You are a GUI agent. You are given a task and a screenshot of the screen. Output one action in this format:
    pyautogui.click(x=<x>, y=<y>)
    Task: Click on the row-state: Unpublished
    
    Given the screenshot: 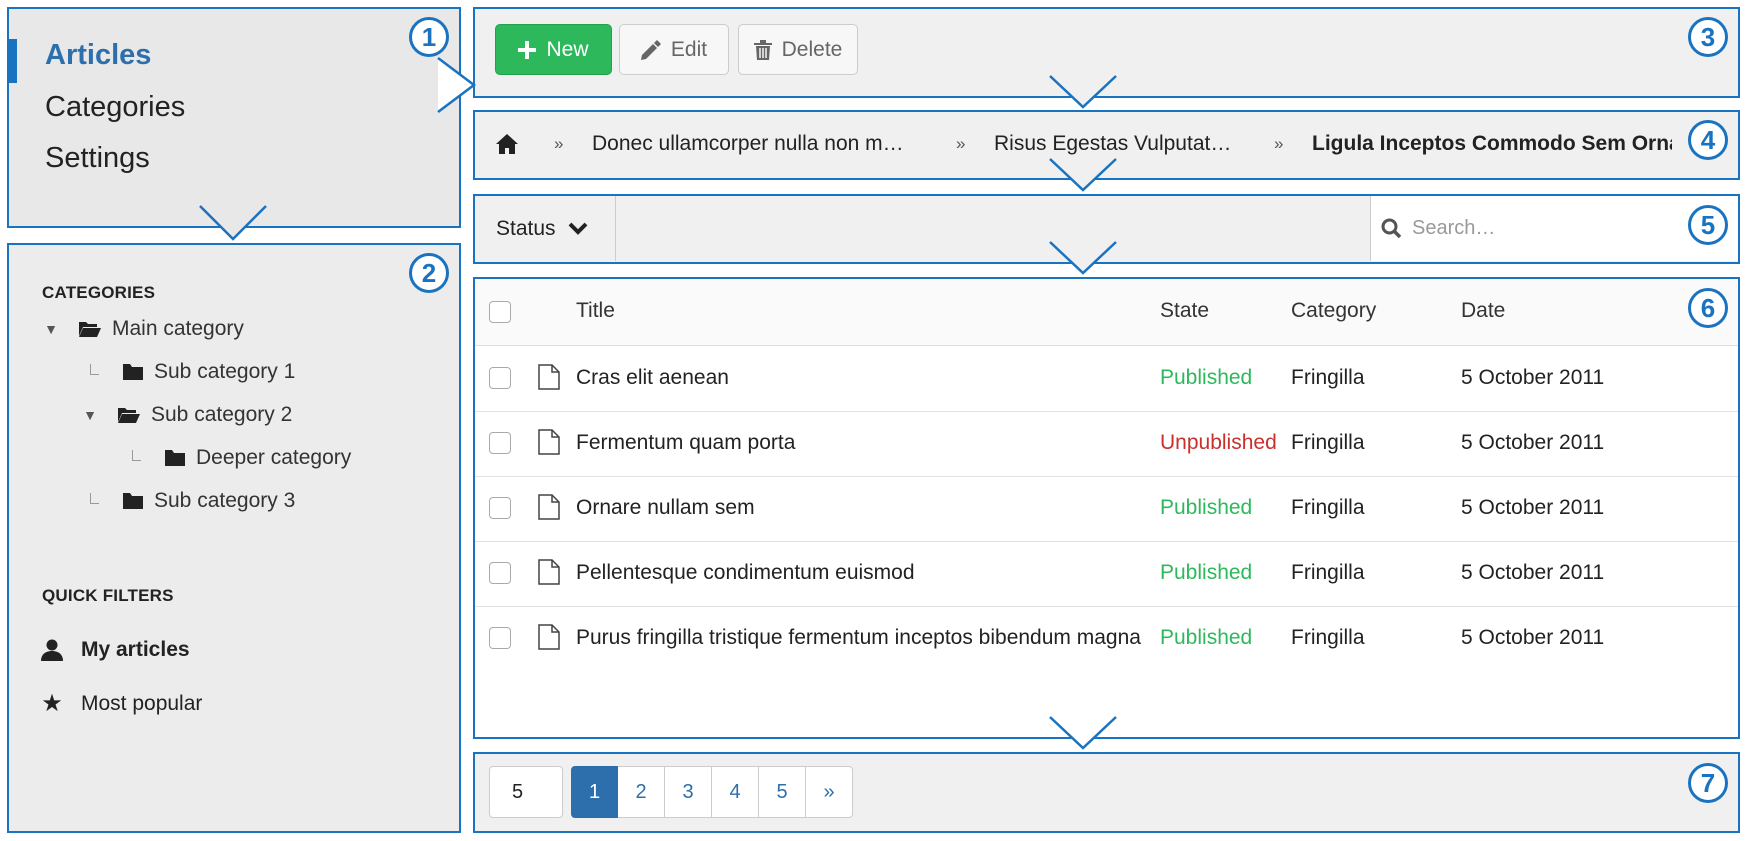 What is the action you would take?
    pyautogui.click(x=1218, y=443)
    